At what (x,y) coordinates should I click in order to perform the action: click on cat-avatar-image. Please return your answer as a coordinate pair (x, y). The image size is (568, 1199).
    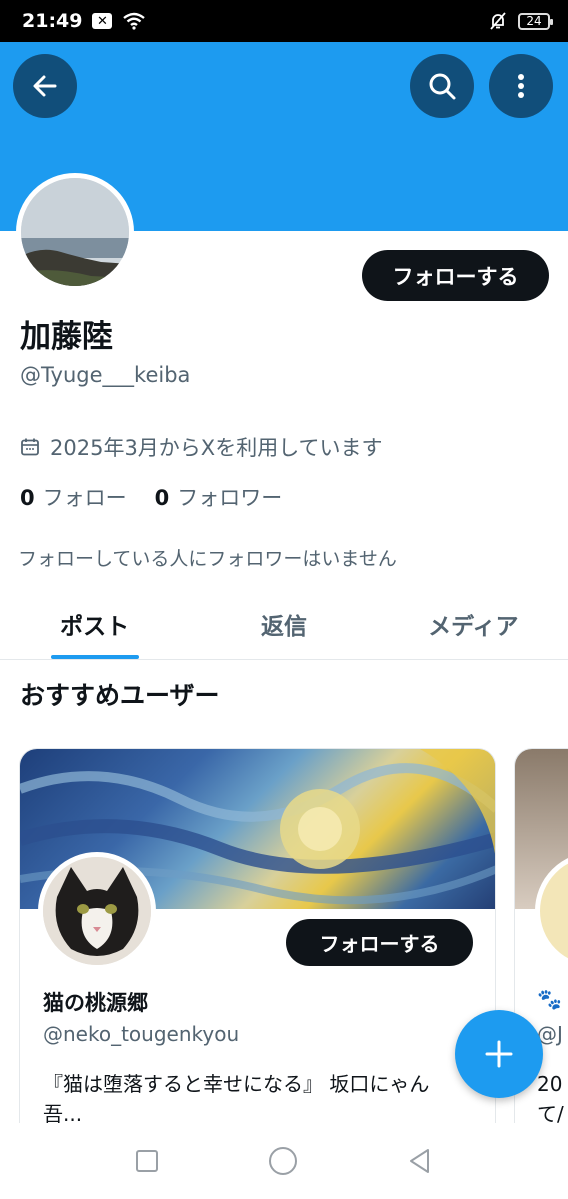
    Looking at the image, I should click on (97, 911).